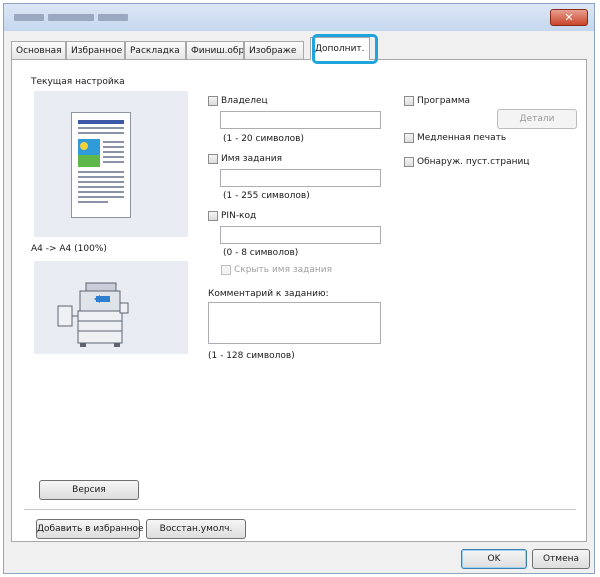 This screenshot has height=577, width=600. I want to click on window-title-blurred, so click(71, 17).